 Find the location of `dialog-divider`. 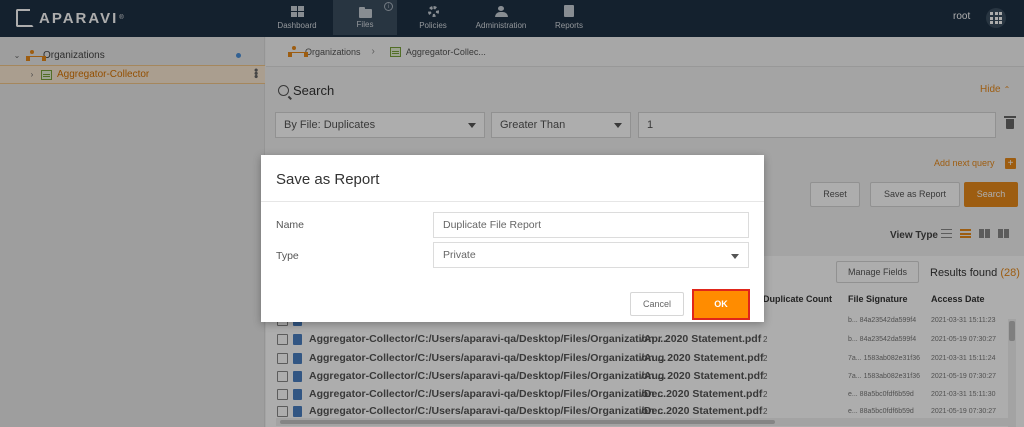

dialog-divider is located at coordinates (512, 201).